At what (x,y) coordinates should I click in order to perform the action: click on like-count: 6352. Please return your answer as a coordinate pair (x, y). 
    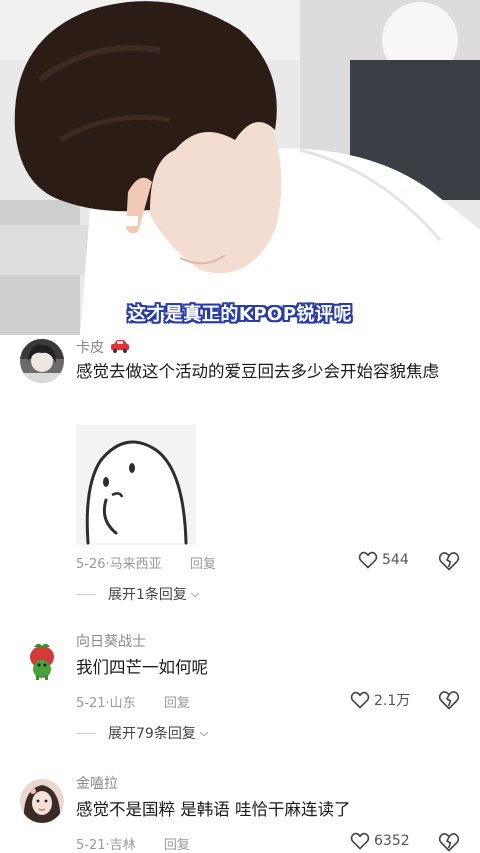
    Looking at the image, I should click on (392, 841).